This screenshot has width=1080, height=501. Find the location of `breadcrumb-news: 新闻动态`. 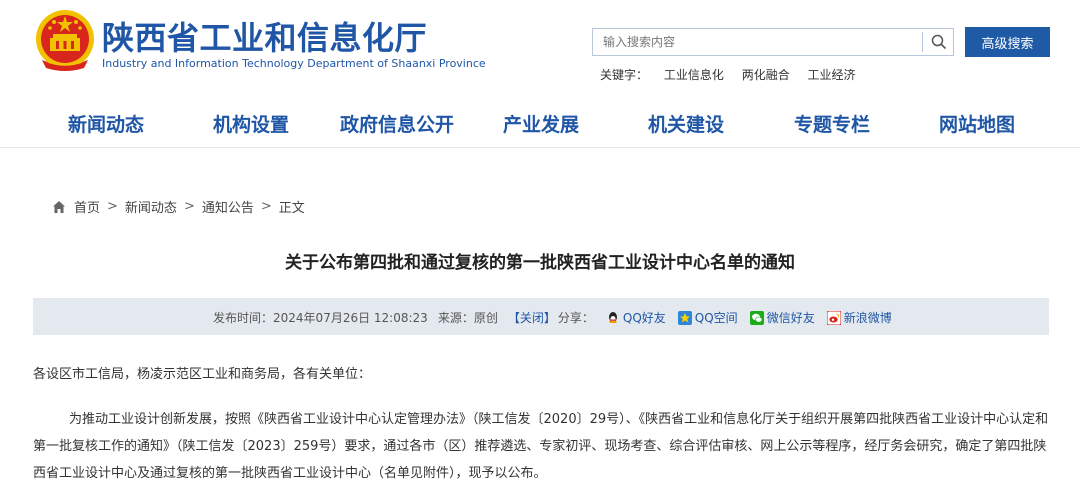

breadcrumb-news: 新闻动态 is located at coordinates (151, 206).